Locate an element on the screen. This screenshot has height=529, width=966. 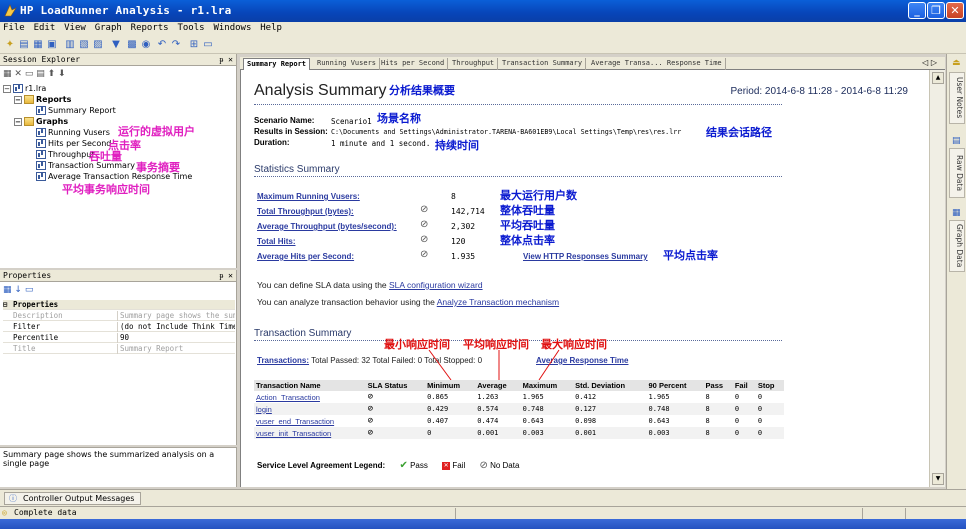
scroll-up-icon: ▲ is located at coordinates (938, 78).